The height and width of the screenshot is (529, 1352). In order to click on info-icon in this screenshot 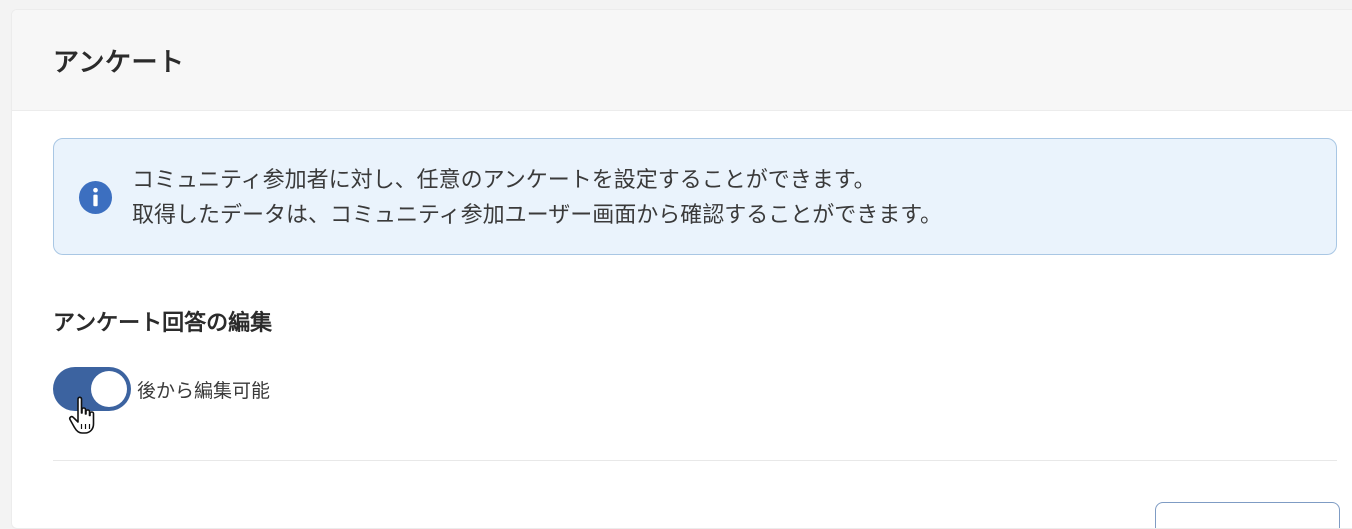, I will do `click(95, 197)`.